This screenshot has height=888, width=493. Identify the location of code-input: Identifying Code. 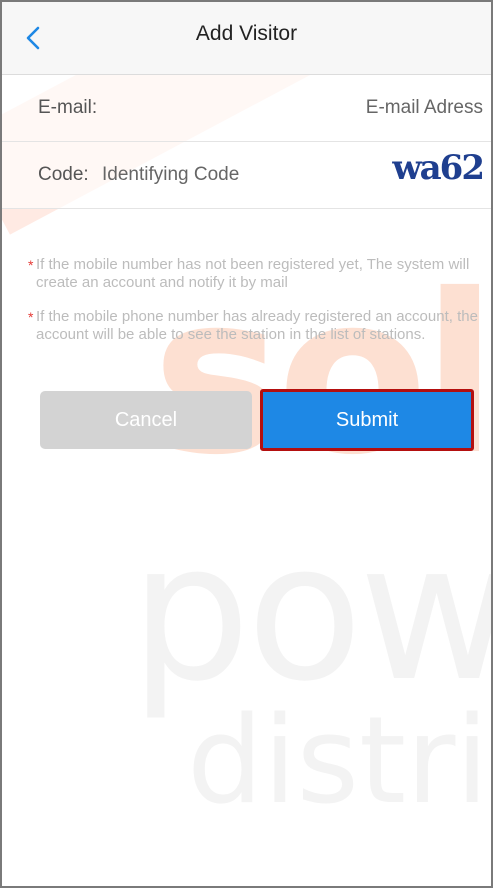
(170, 175).